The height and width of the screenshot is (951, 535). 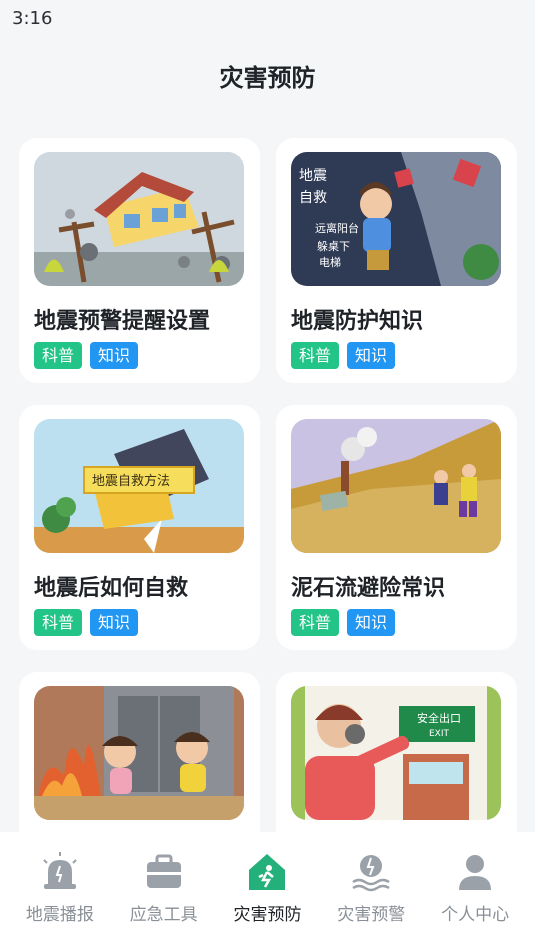 I want to click on card-thumbnail: 地震自救方法, so click(x=139, y=486).